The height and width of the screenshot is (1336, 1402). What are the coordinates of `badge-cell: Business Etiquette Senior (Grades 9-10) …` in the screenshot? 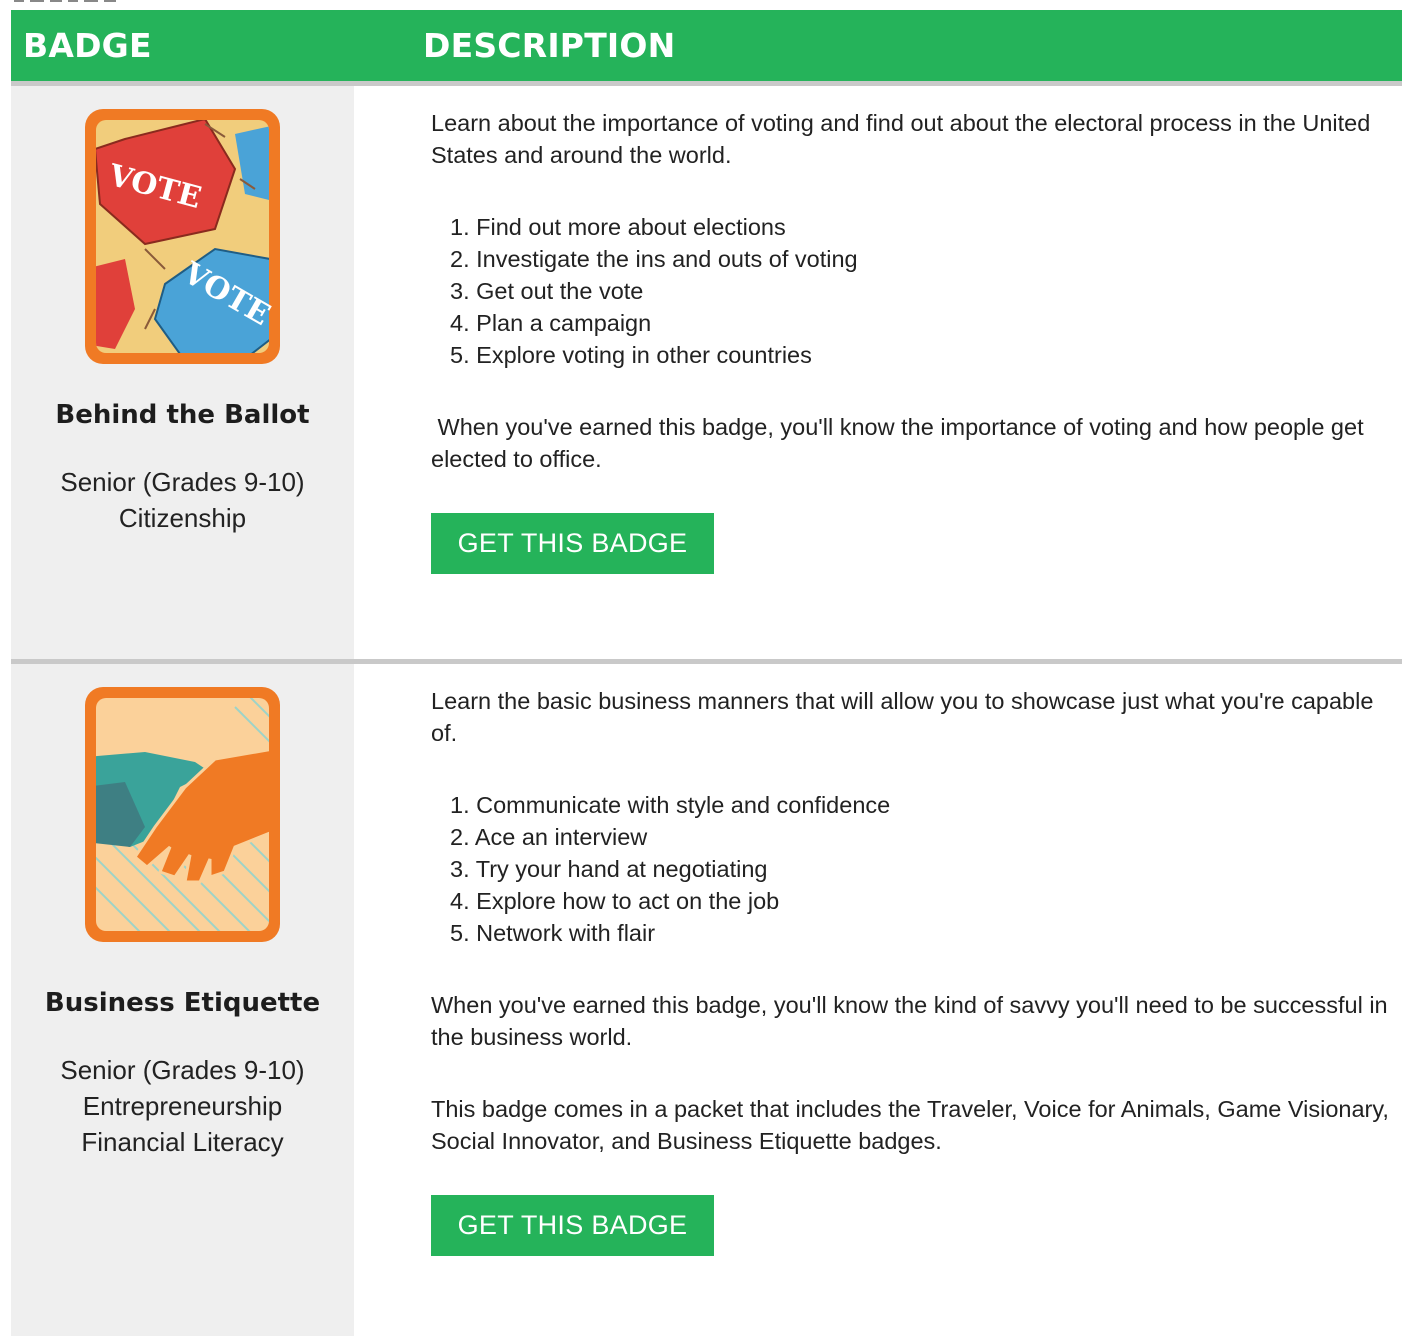 It's located at (182, 1000).